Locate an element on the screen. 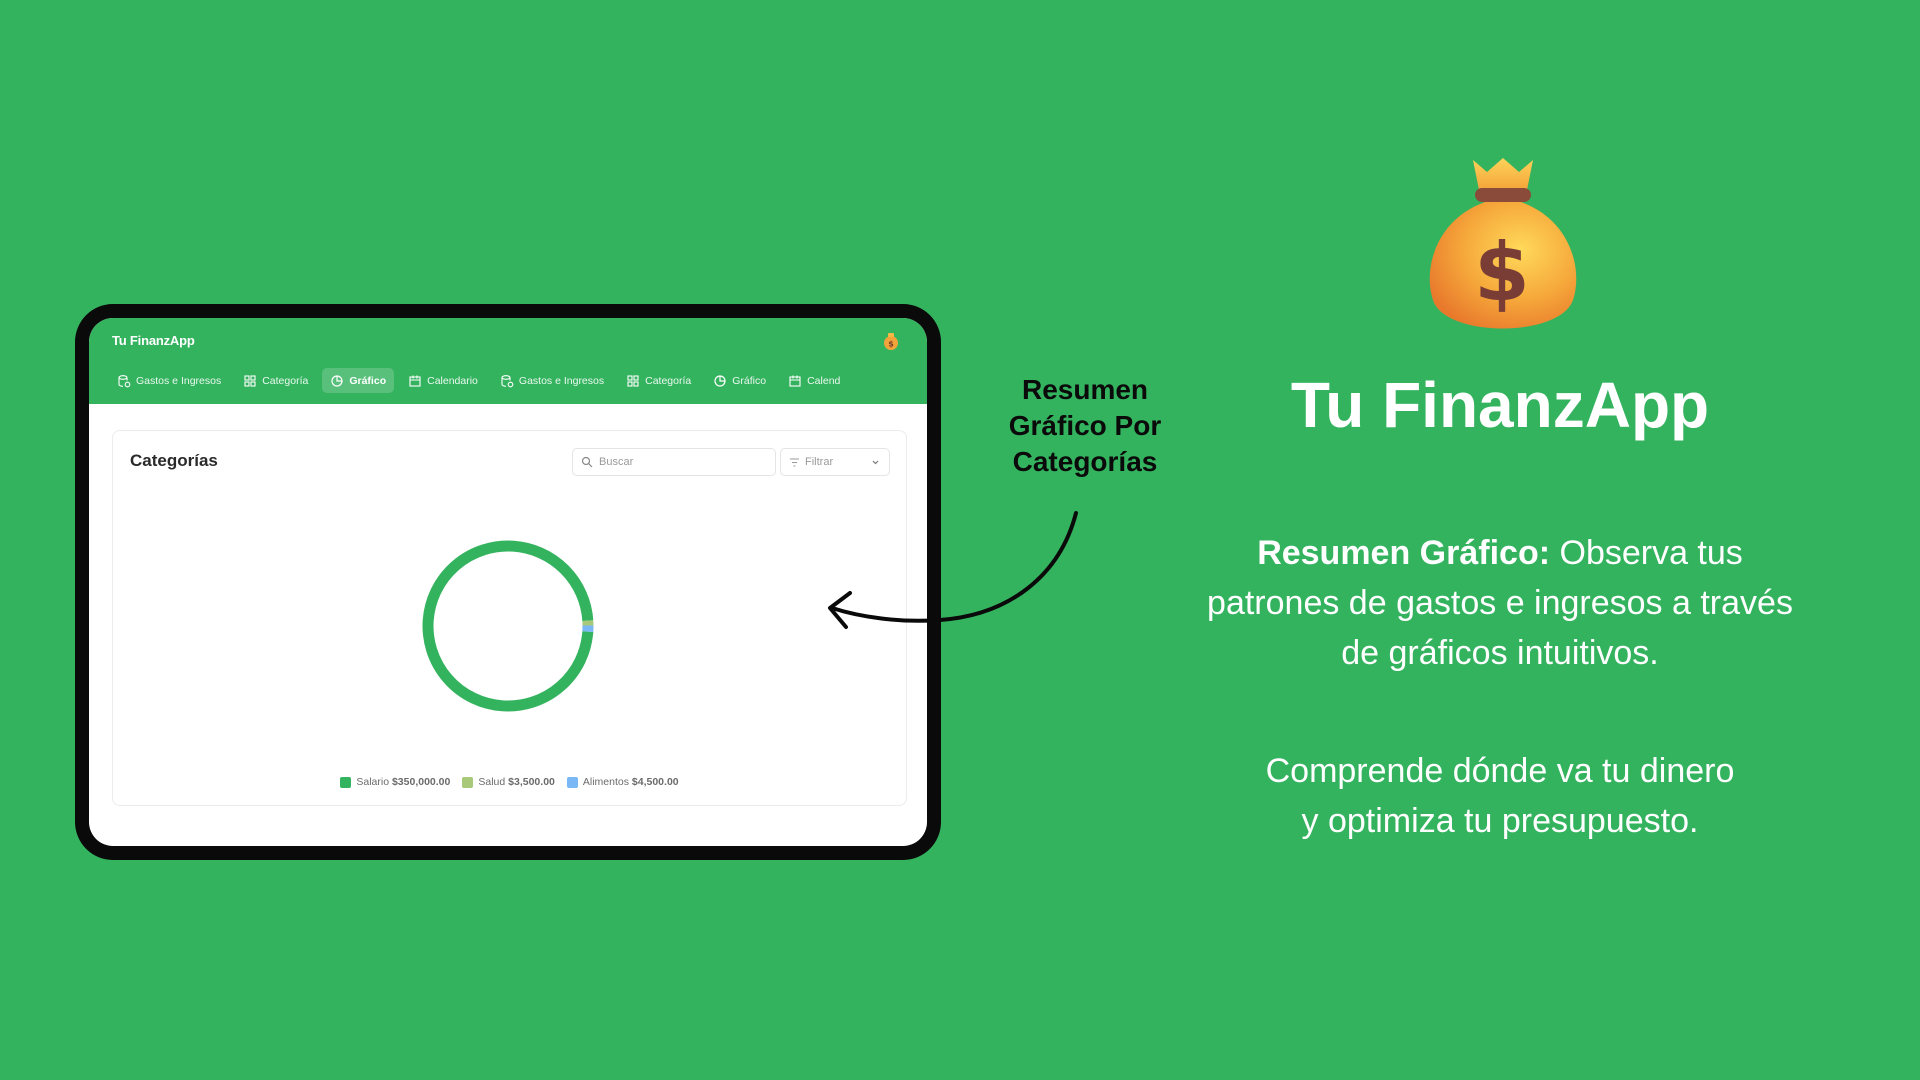  legend-item-salario: Salario $350,000.00 is located at coordinates (395, 782).